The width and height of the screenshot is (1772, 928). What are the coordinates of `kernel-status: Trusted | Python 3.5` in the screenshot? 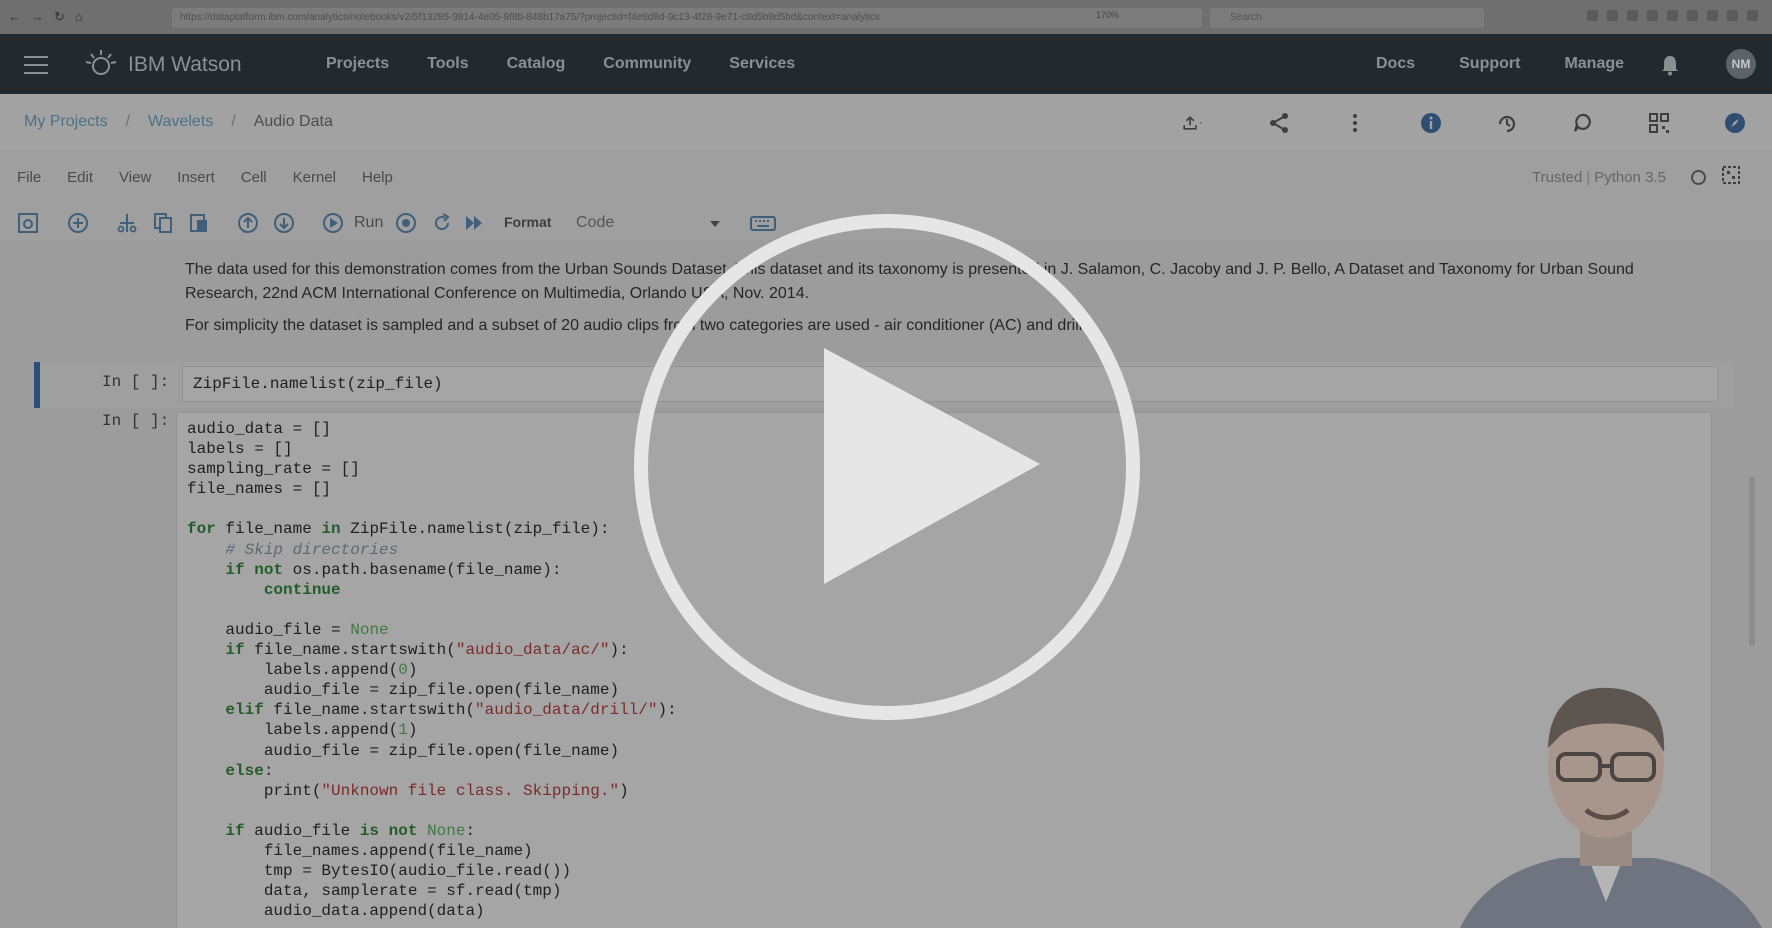 It's located at (1599, 177).